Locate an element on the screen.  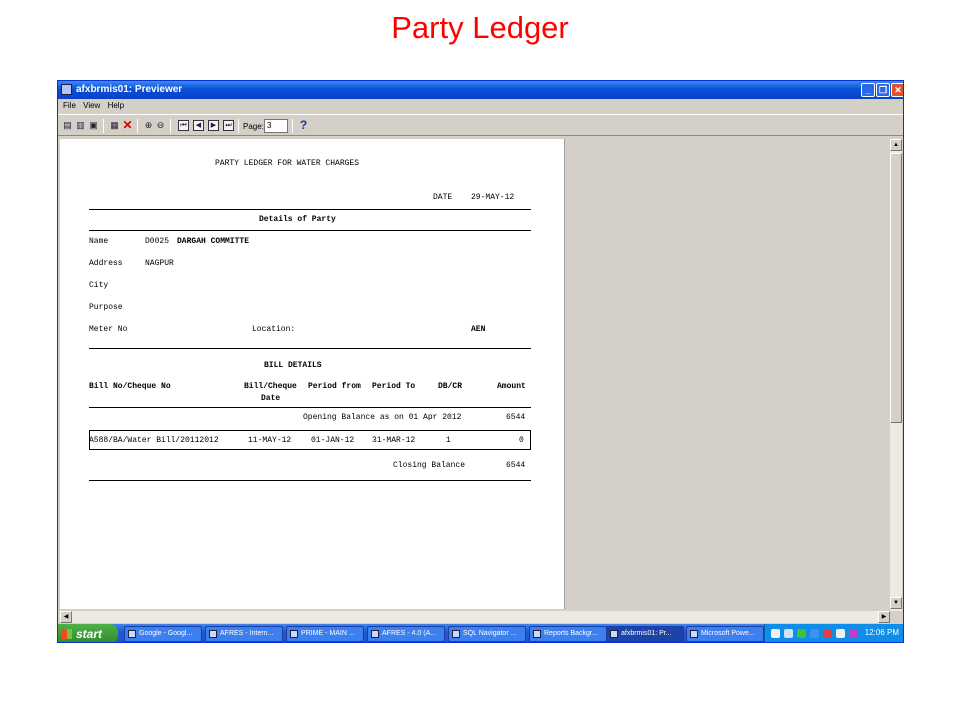
security-tray-icon is located at coordinates (801, 633).